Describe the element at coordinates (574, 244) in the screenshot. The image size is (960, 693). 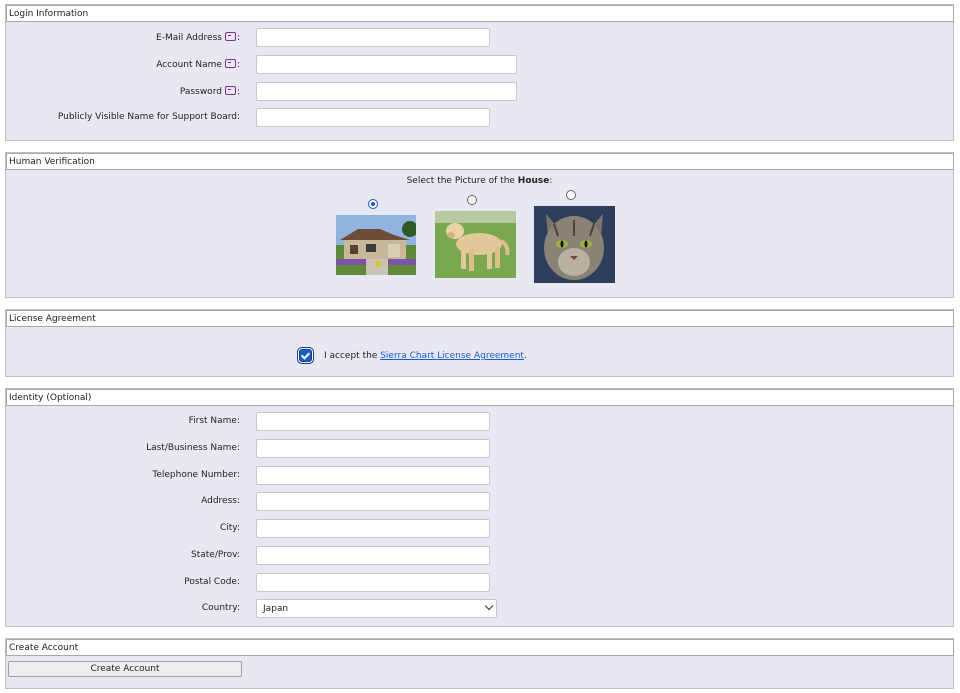
I see `cat-image` at that location.